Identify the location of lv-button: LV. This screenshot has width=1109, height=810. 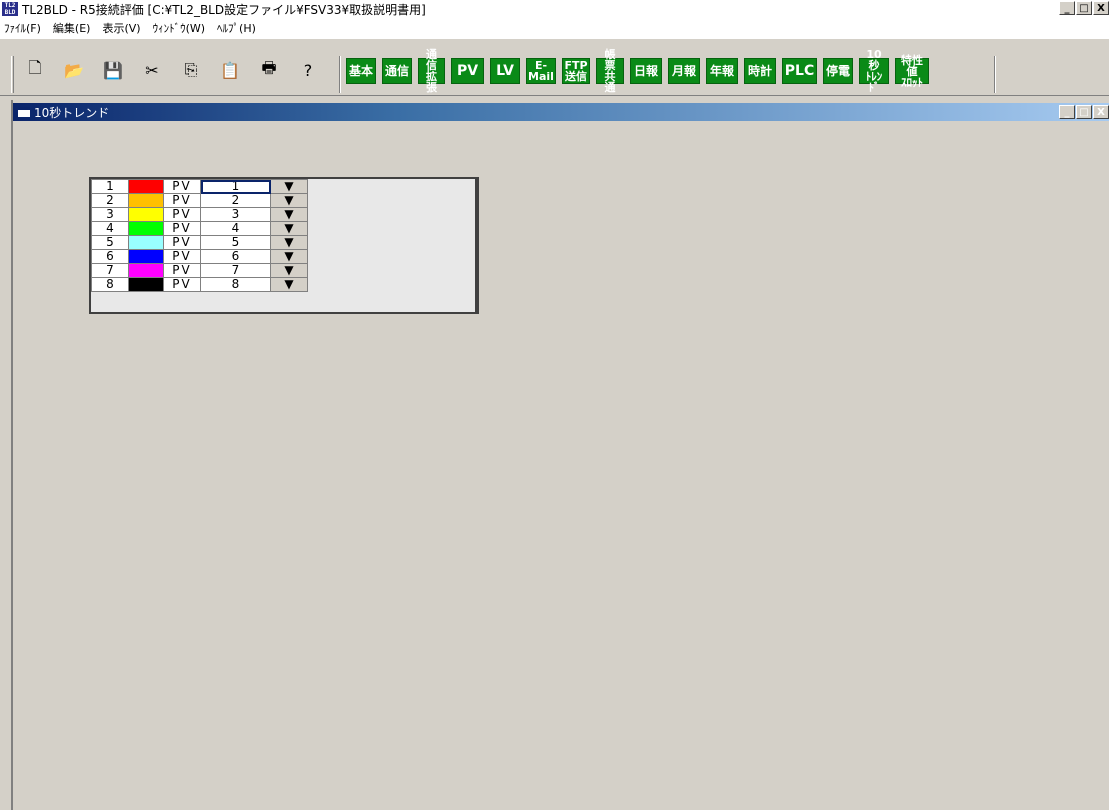
(505, 71).